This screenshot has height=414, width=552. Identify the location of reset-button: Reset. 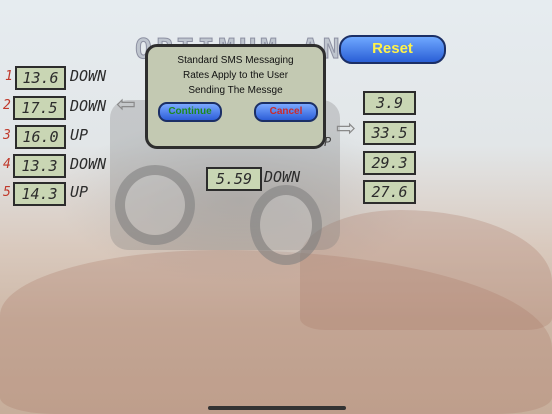
(392, 49).